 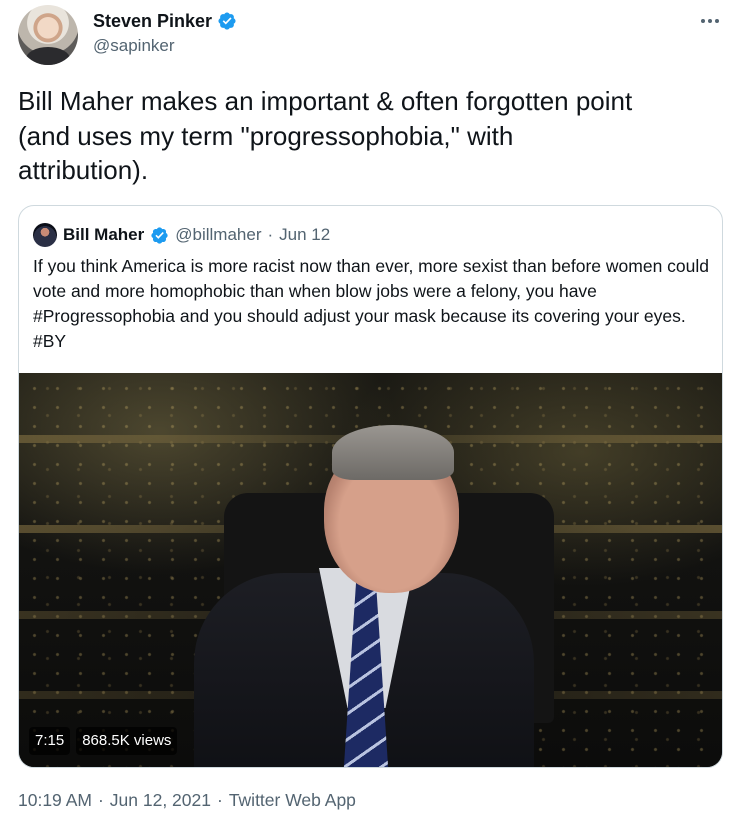 What do you see at coordinates (218, 234) in the screenshot?
I see `quoted-handle: @billmaher` at bounding box center [218, 234].